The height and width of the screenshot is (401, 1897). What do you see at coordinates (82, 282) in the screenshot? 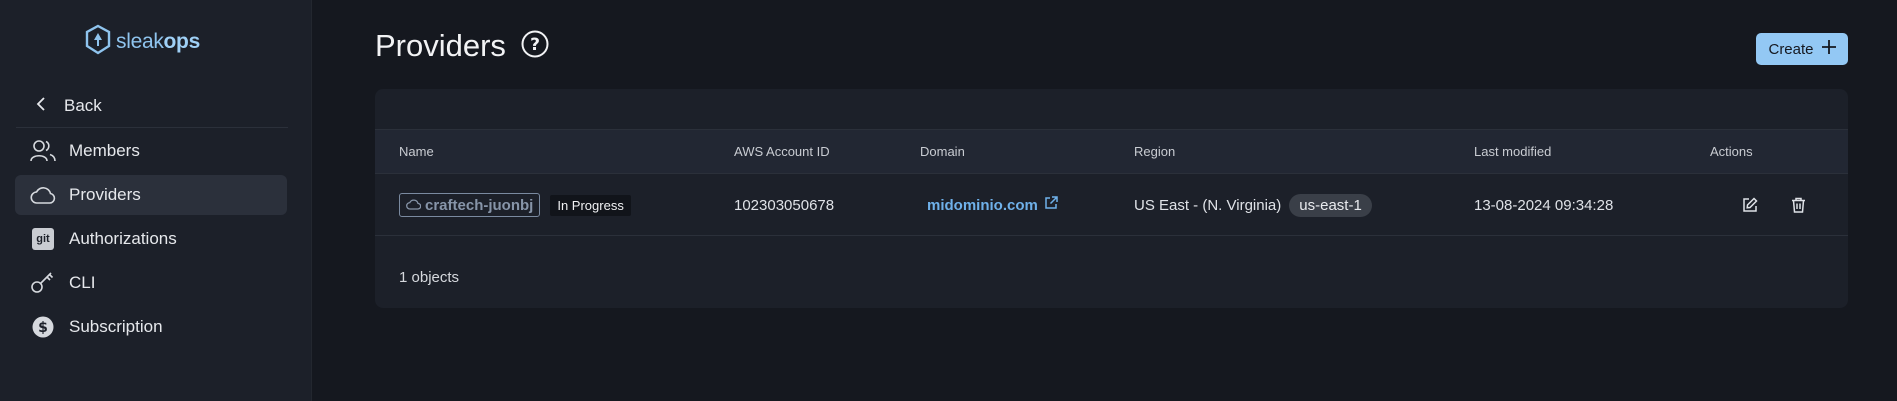
I see `sidebar-item-label: CLI` at bounding box center [82, 282].